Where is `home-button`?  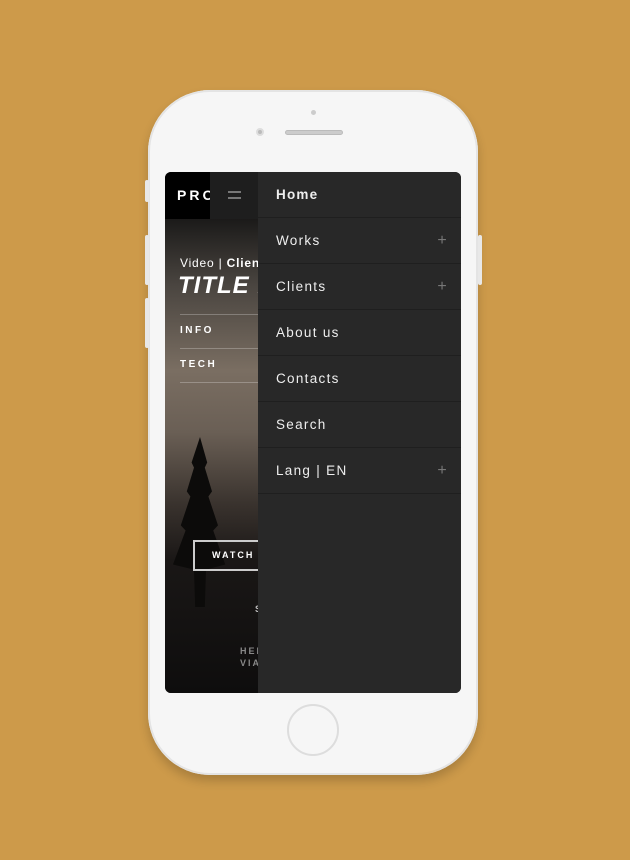 home-button is located at coordinates (313, 730).